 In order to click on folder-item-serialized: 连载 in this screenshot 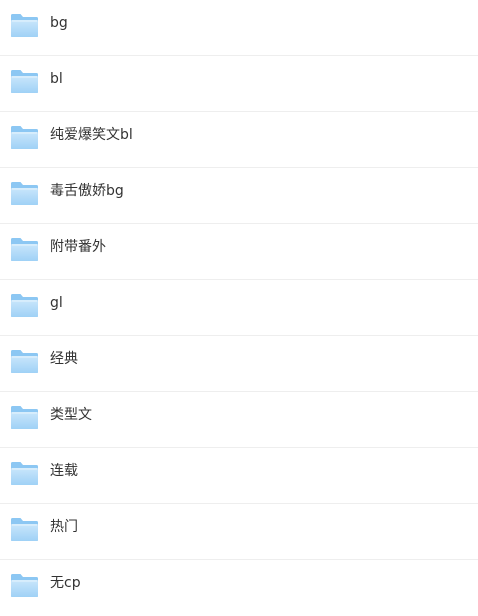, I will do `click(239, 476)`.